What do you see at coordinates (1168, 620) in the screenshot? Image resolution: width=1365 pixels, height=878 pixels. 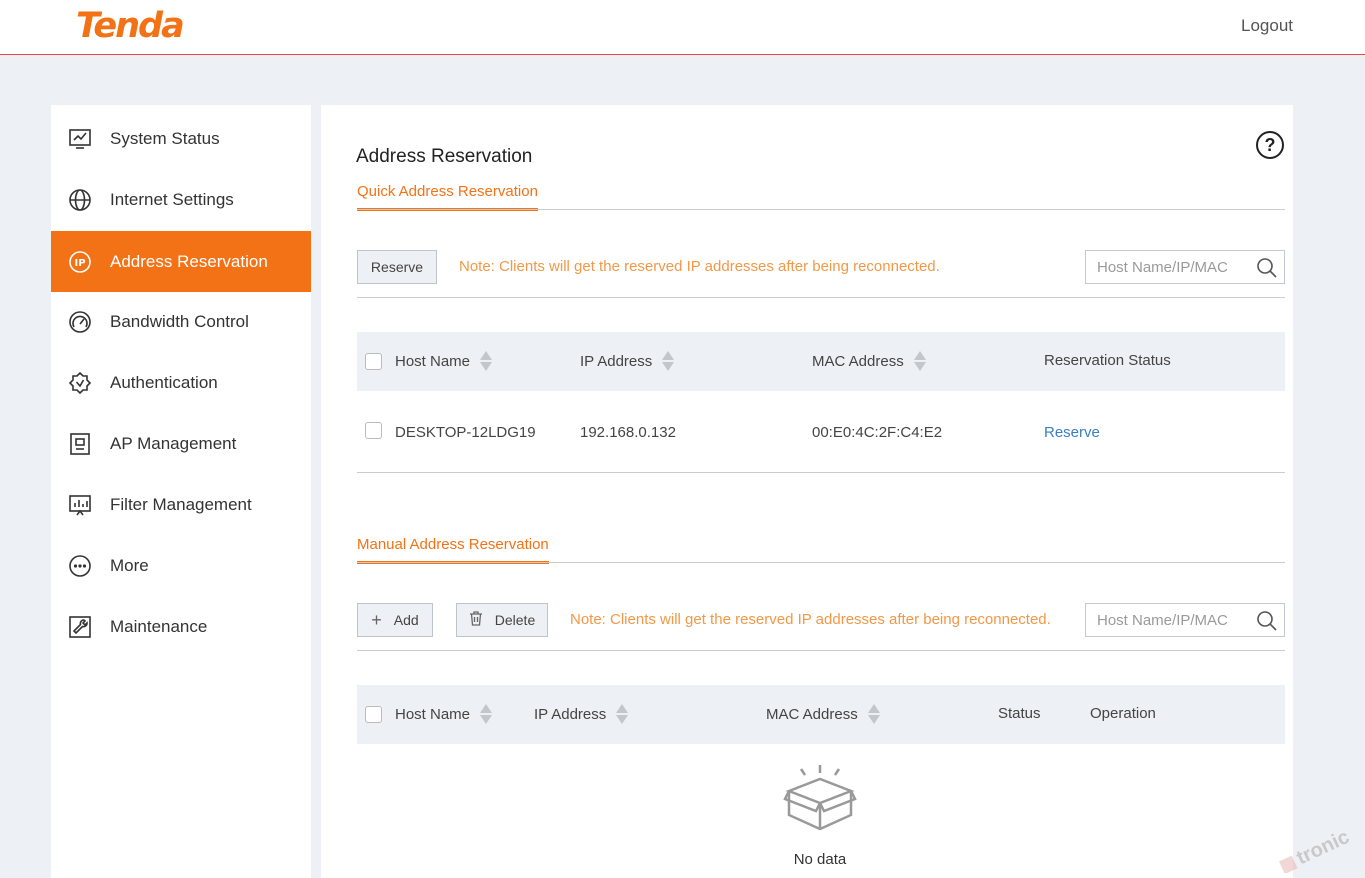 I see `manual-search-input` at bounding box center [1168, 620].